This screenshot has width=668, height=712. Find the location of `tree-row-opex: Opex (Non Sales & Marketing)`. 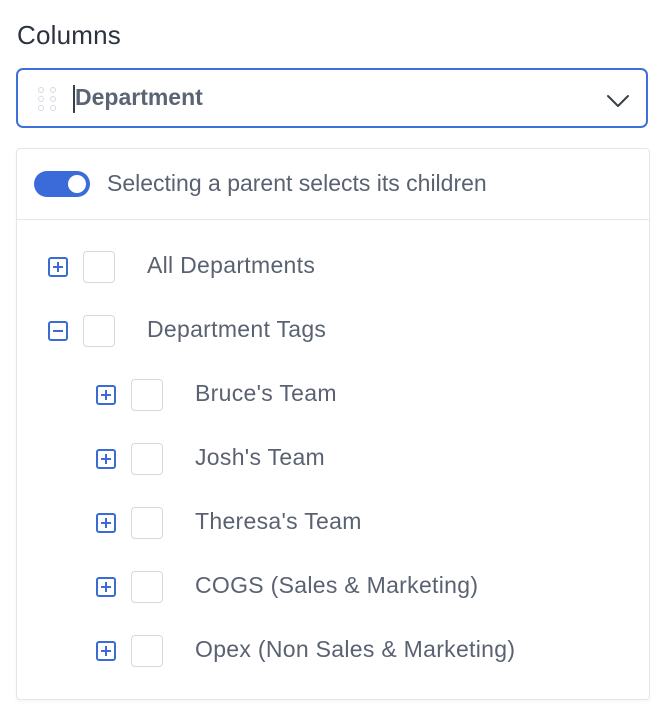

tree-row-opex: Opex (Non Sales & Marketing) is located at coordinates (333, 652).